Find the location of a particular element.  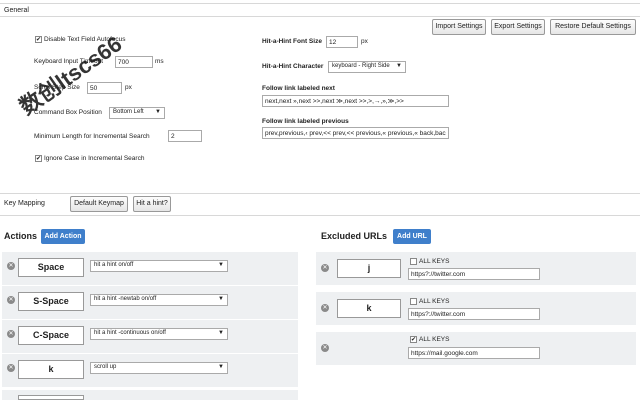

action-row: ✕ S-Space hit a hint -newtab on/off ▼ is located at coordinates (150, 302).